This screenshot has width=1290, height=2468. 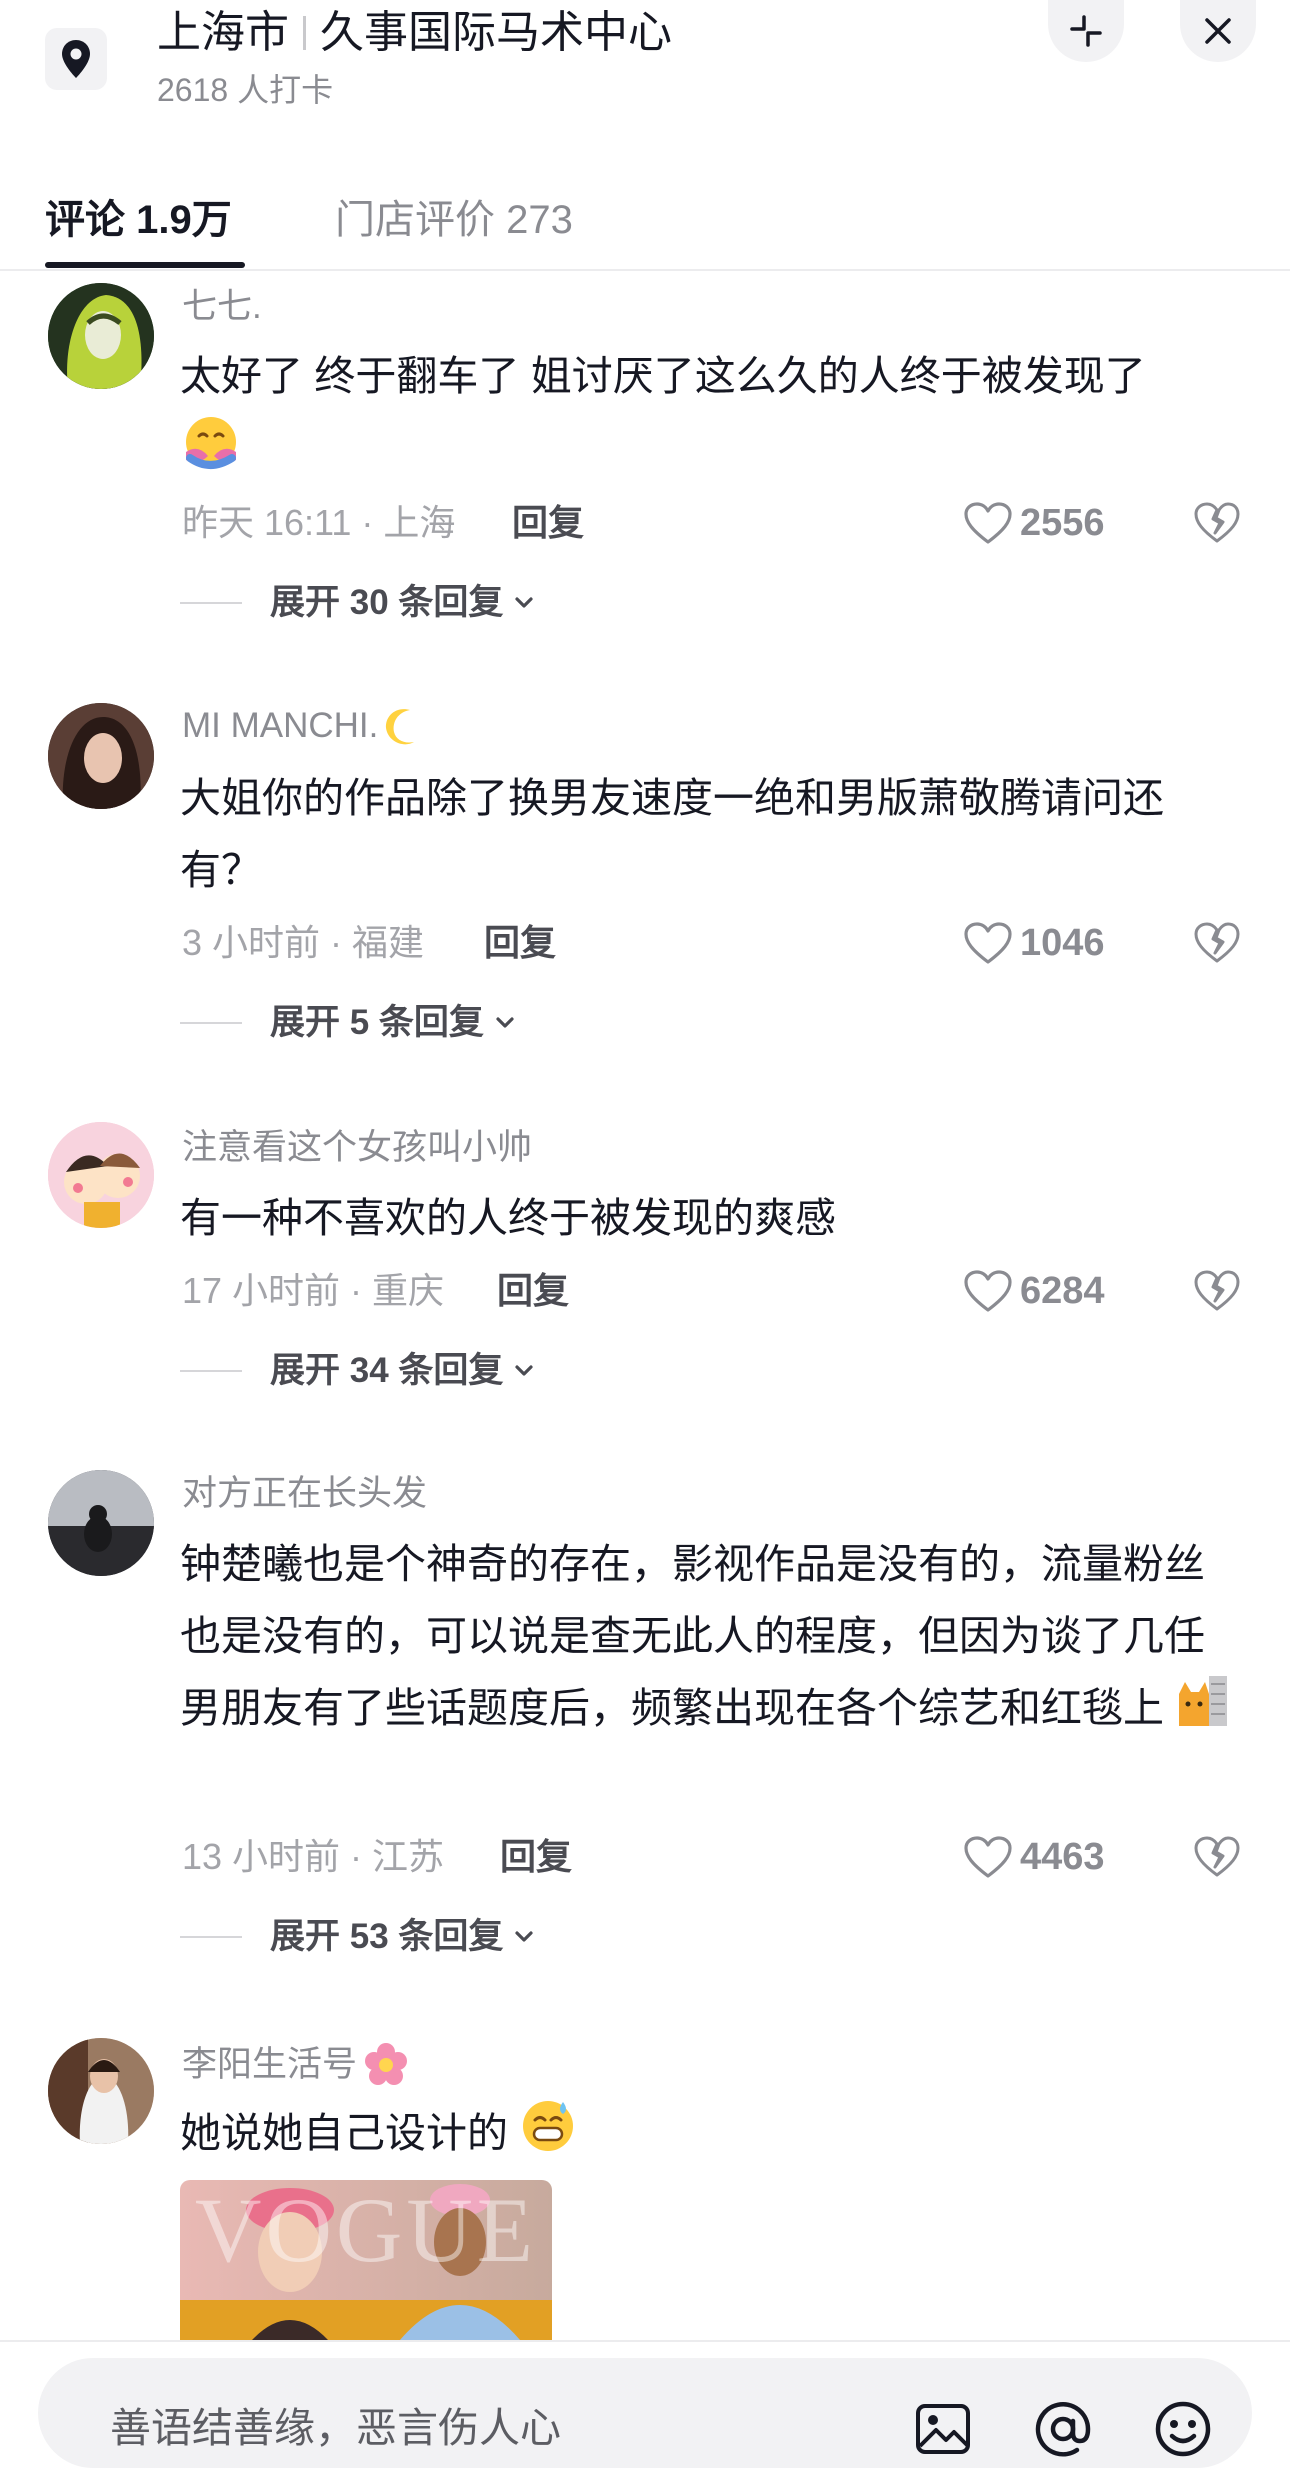 I want to click on comment-text: 她说她自己设计的, so click(x=710, y=2136).